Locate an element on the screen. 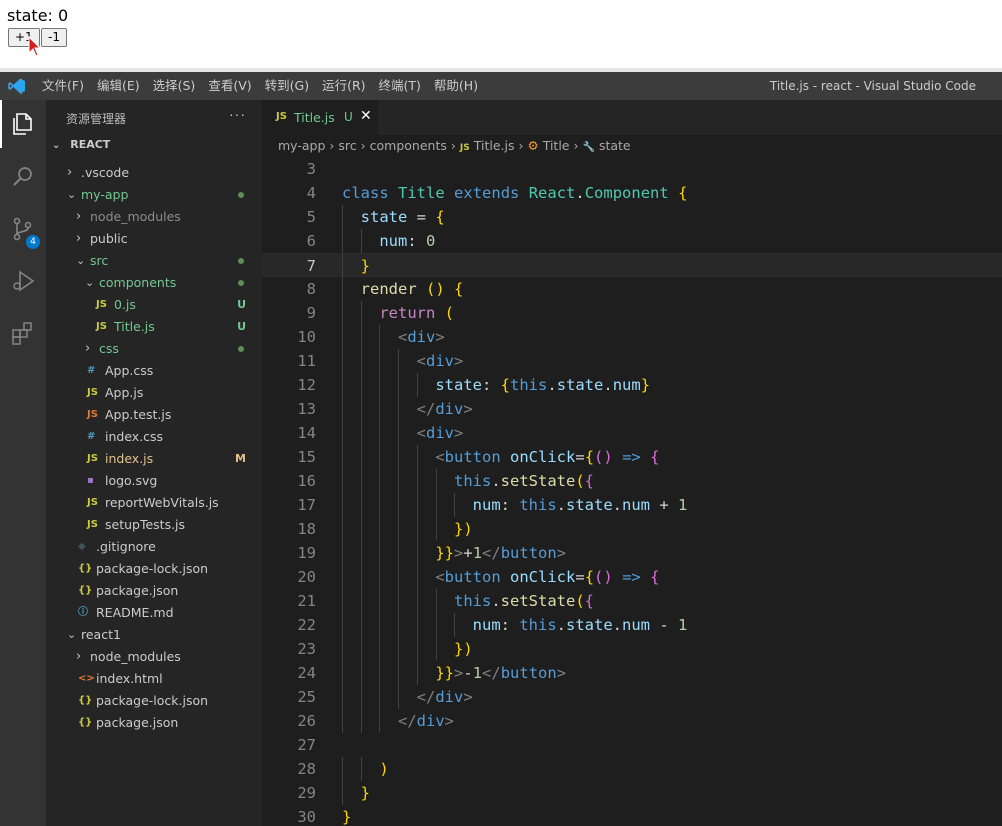 The image size is (1002, 826). code-line: 17 num: this.state.num + 1 is located at coordinates (632, 505).